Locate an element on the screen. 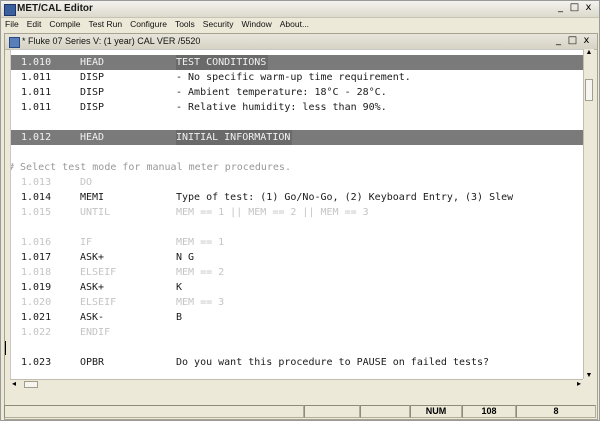  code-line-head: 1.010 HEAD TEST CONDITIONS is located at coordinates (297, 62).